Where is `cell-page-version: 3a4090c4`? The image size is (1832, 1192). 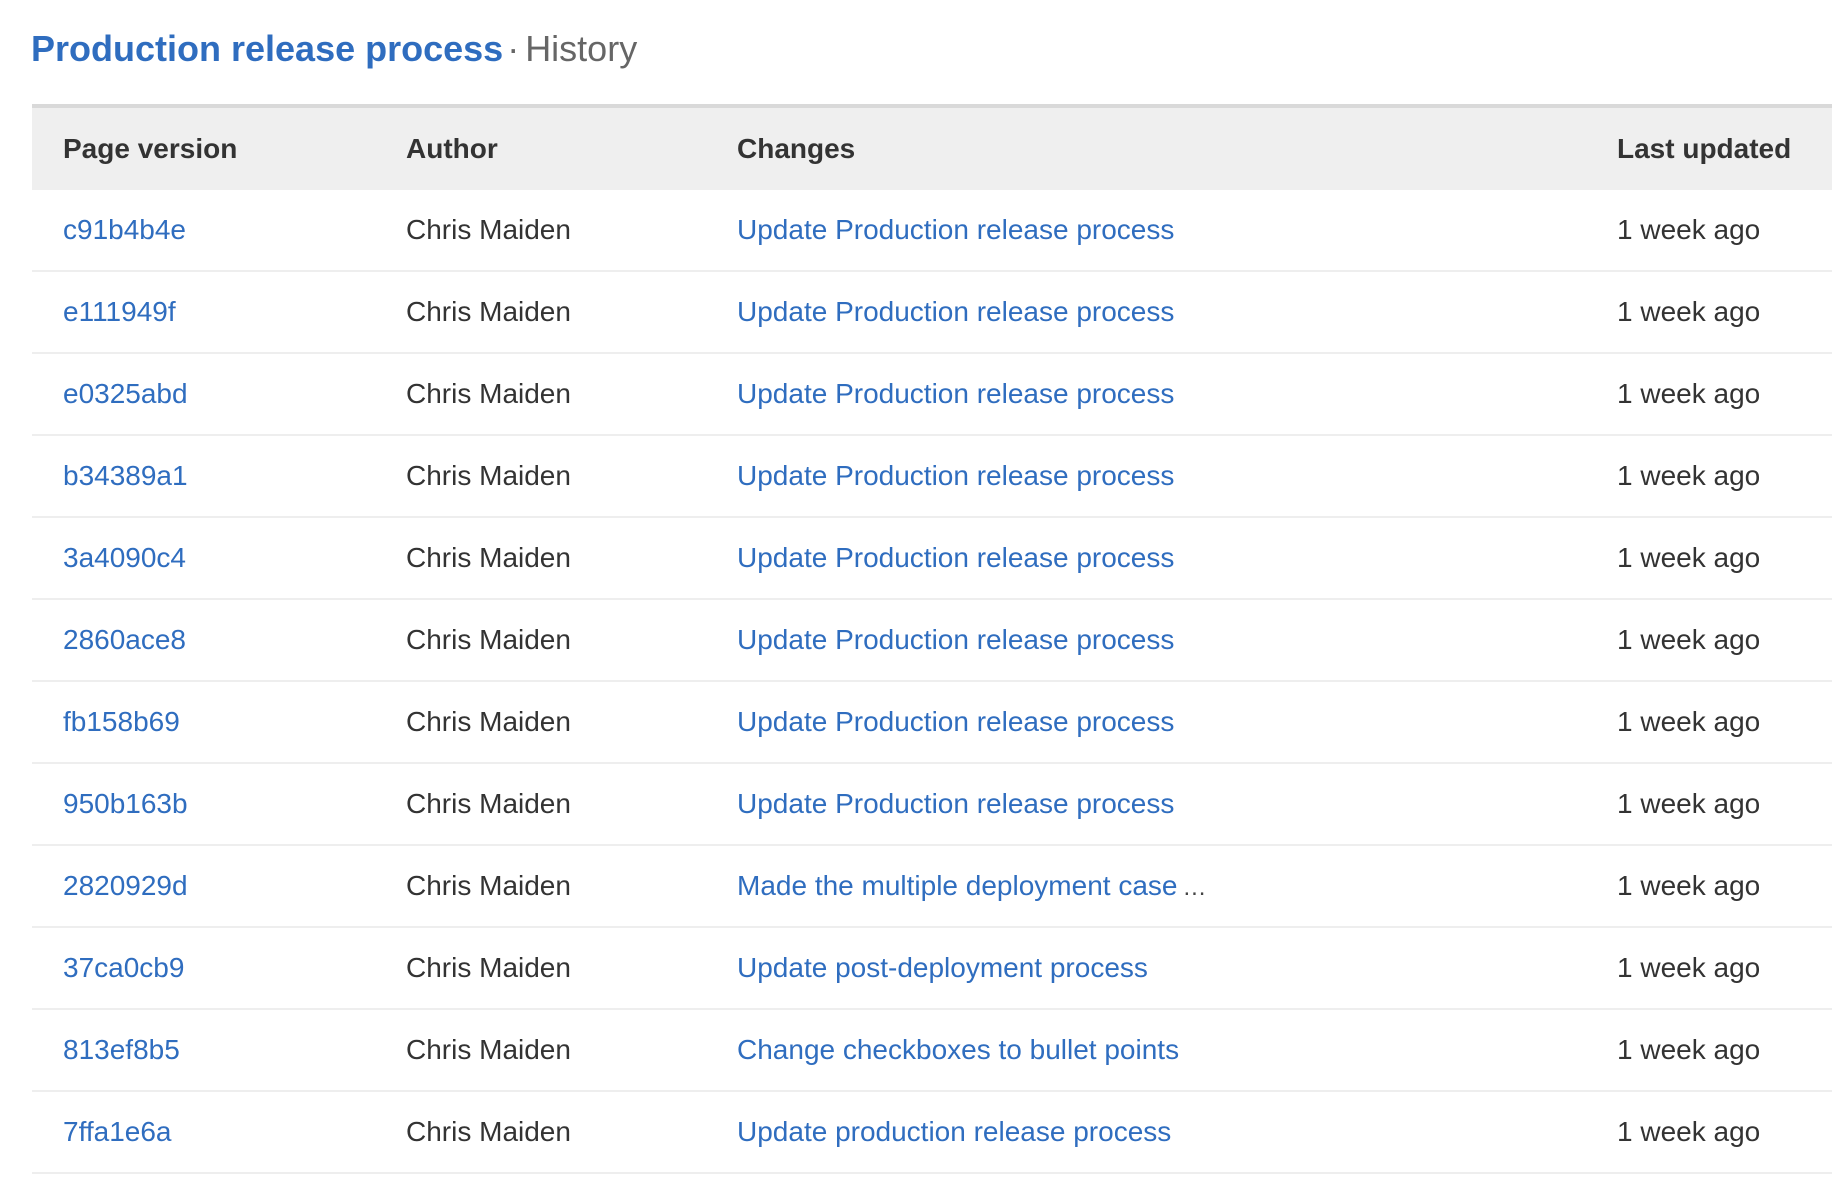
cell-page-version: 3a4090c4 is located at coordinates (219, 558).